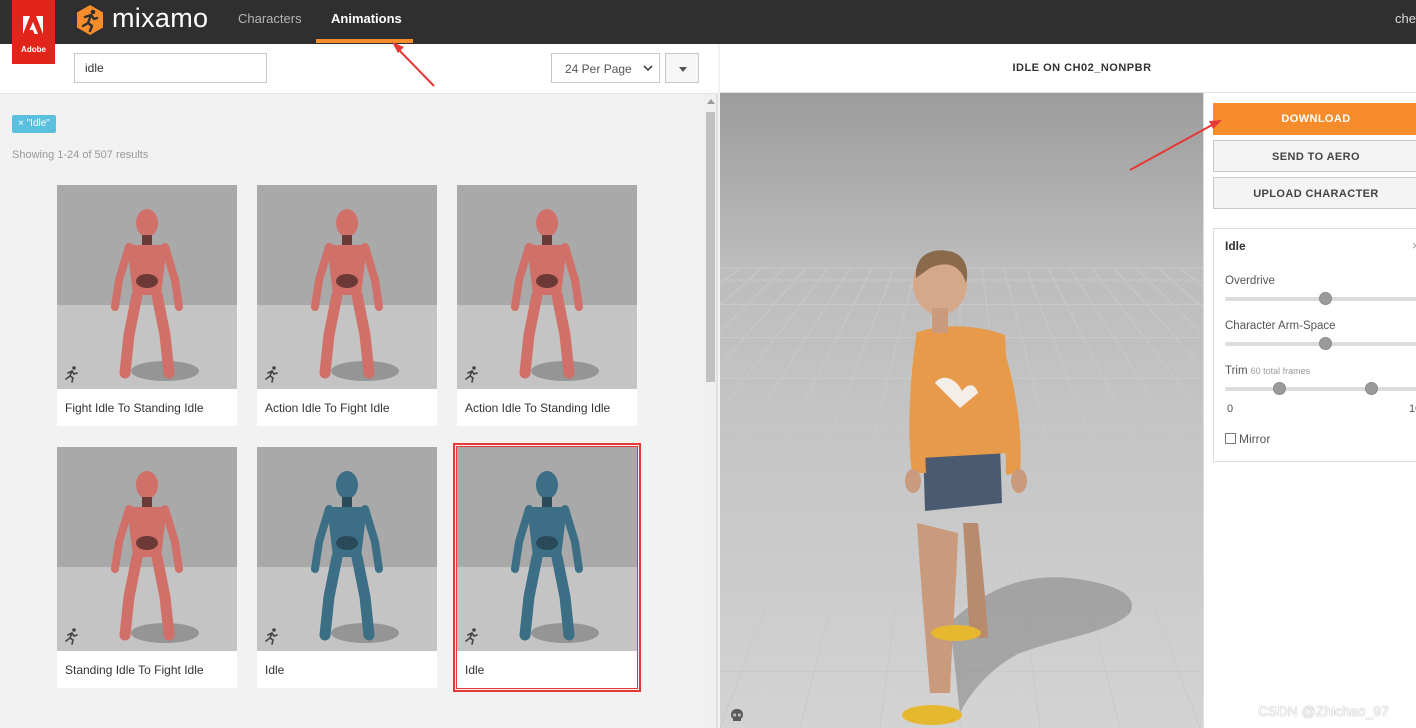  Describe the element at coordinates (1371, 388) in the screenshot. I see `trim-end-knob` at that location.